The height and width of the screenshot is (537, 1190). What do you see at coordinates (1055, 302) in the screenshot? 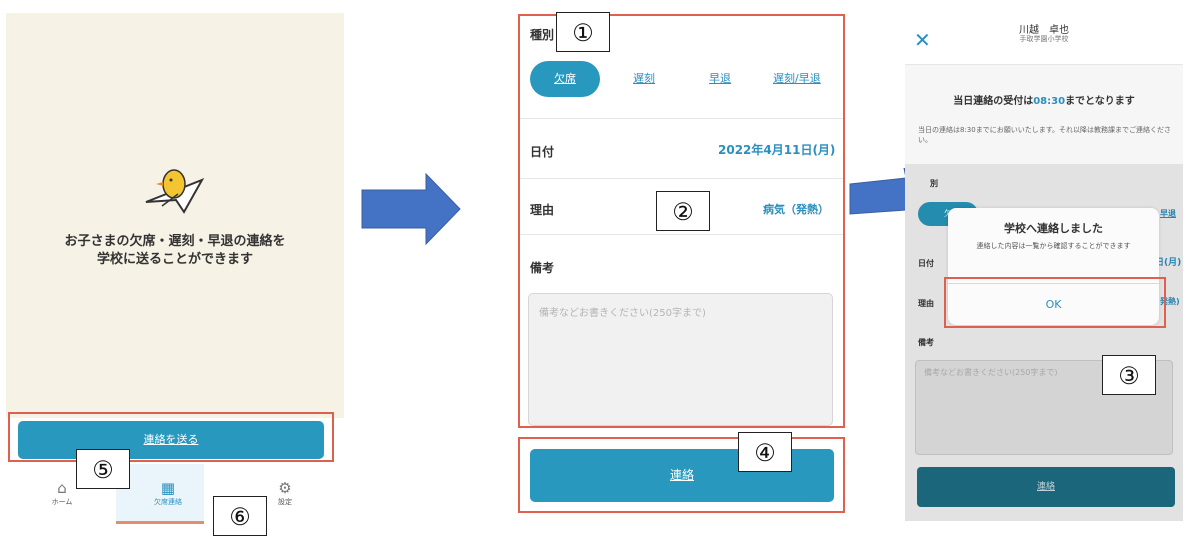
I see `highlight-frame-ok` at bounding box center [1055, 302].